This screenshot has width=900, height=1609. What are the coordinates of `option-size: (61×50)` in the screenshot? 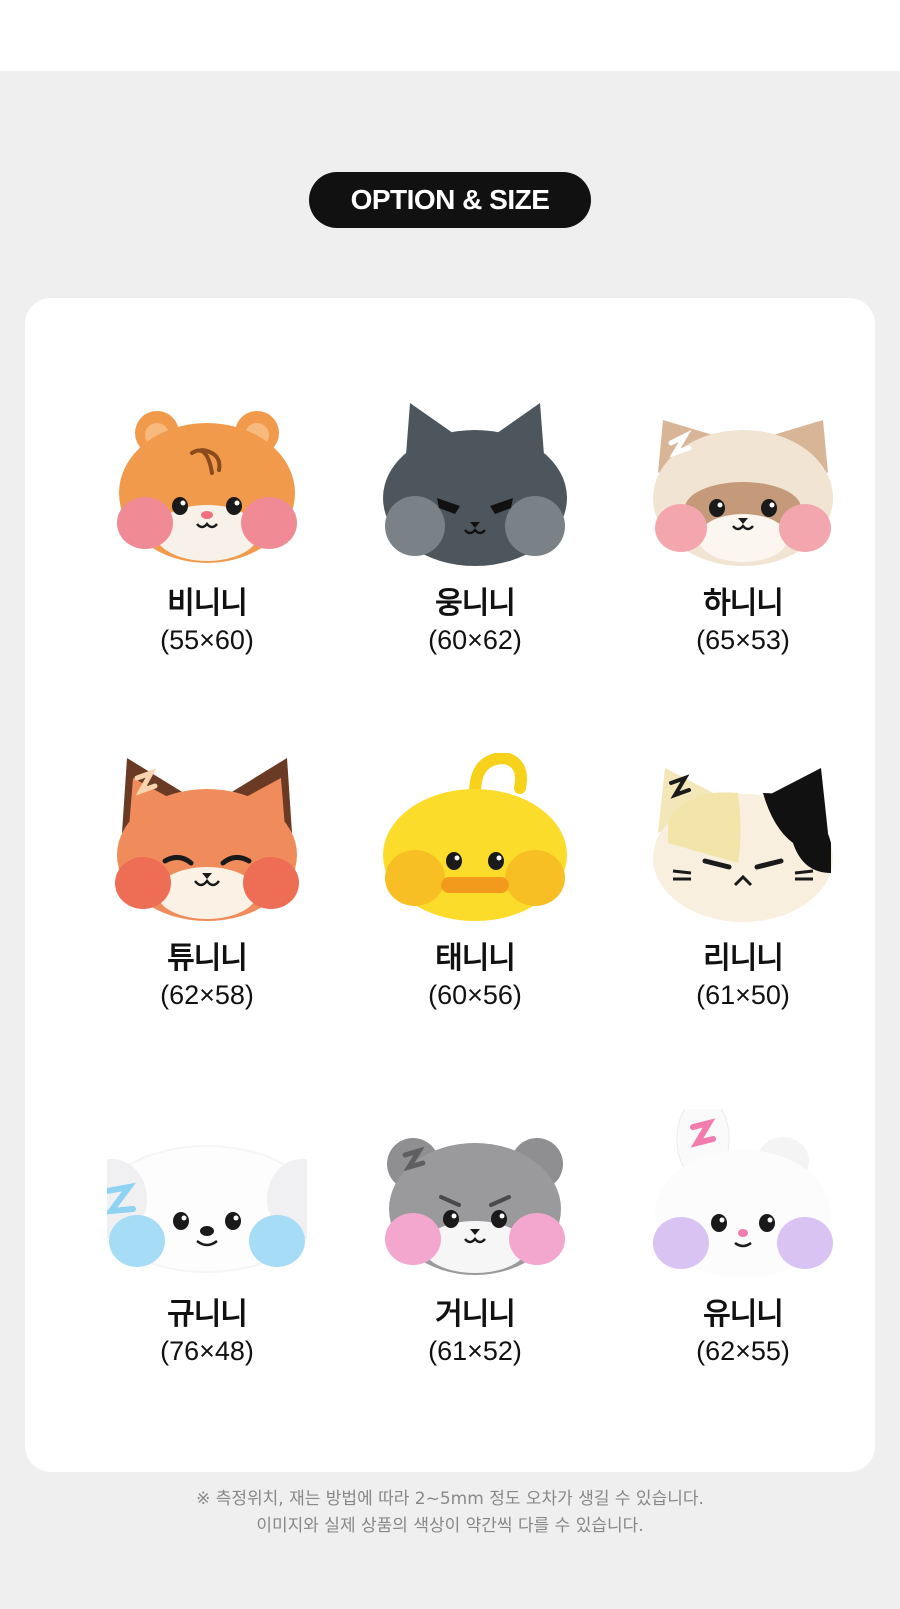 It's located at (743, 995).